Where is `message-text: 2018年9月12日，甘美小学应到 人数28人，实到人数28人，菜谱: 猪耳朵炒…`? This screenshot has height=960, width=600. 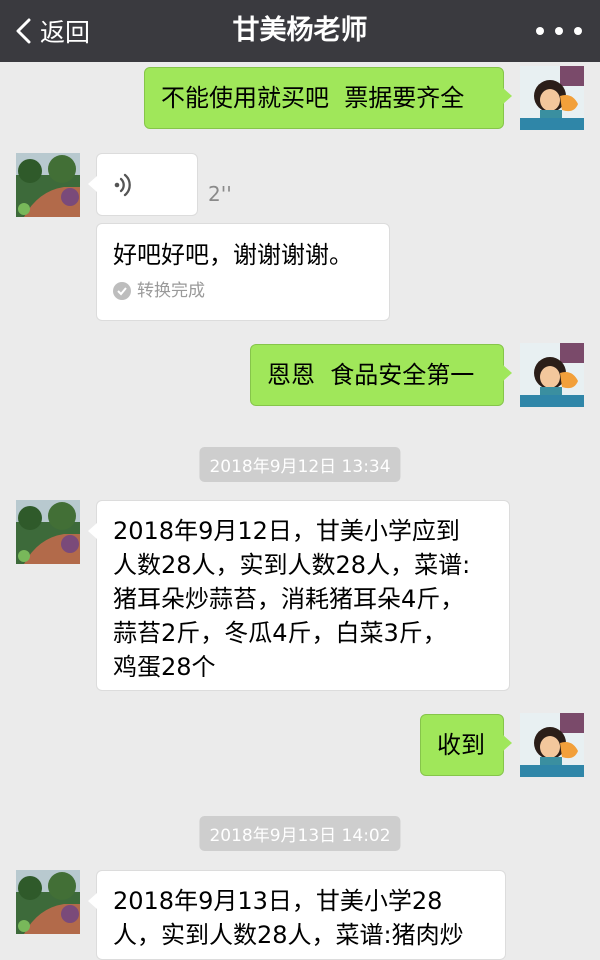
message-text: 2018年9月12日，甘美小学应到 人数28人，实到人数28人，菜谱: 猪耳朵炒… is located at coordinates (292, 599).